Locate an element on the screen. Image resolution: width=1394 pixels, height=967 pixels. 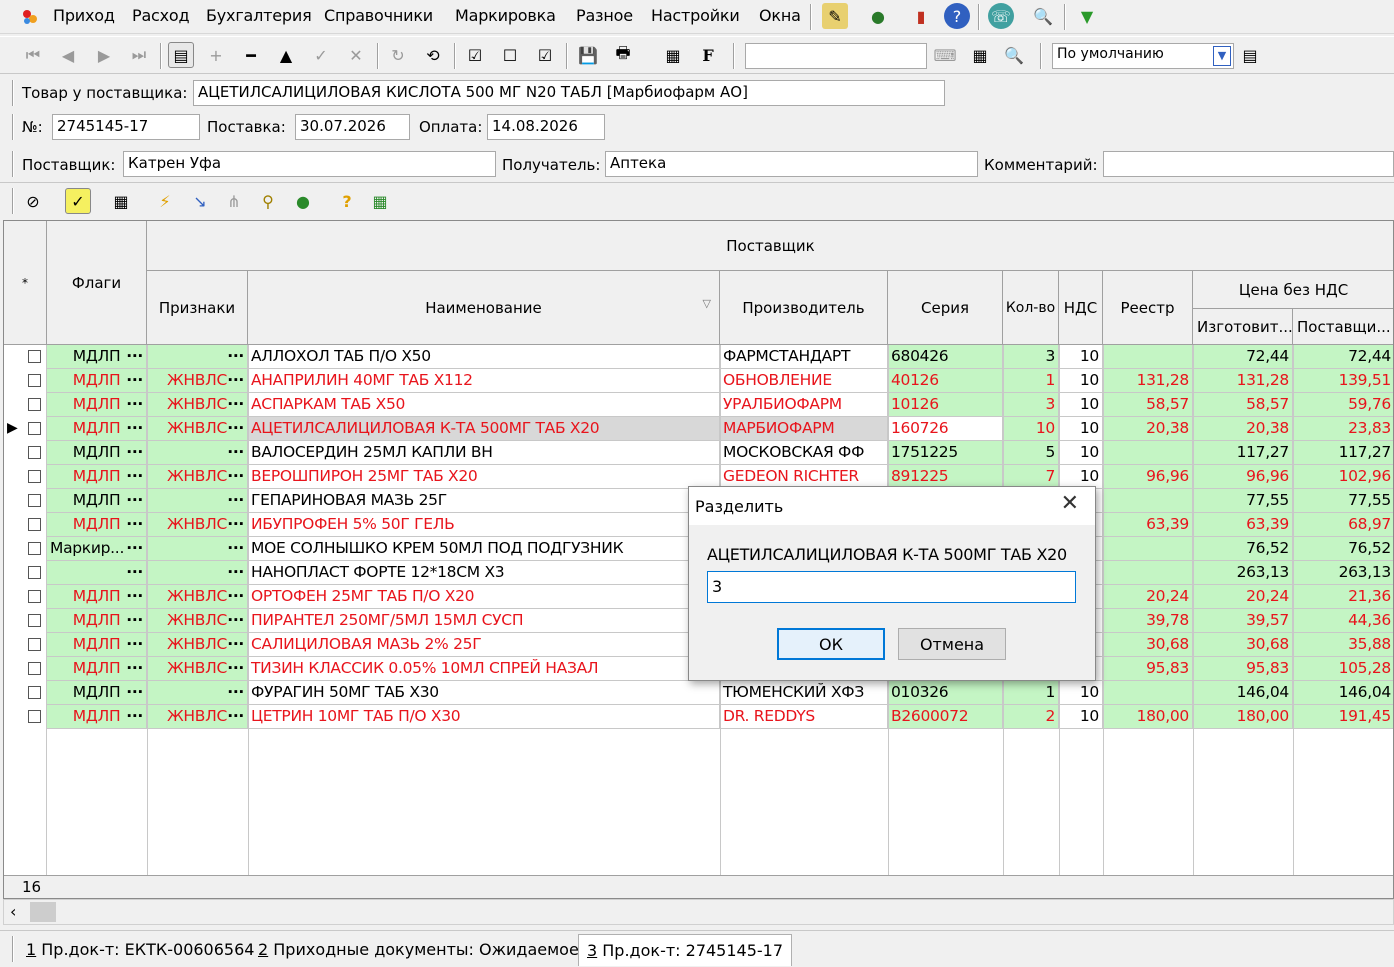
cell-name: ИБУПРОФЕН 5% 50Г ГЕЛЬ is located at coordinates (484, 525).